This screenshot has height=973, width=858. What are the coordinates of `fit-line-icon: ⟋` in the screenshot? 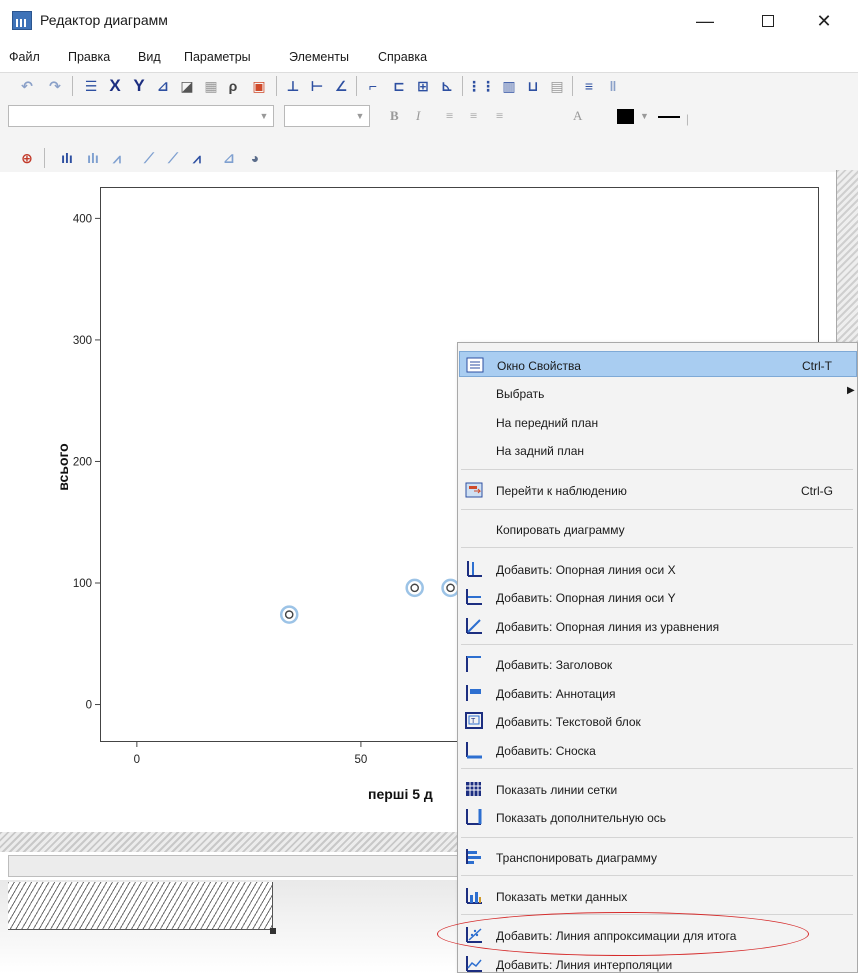 It's located at (149, 158).